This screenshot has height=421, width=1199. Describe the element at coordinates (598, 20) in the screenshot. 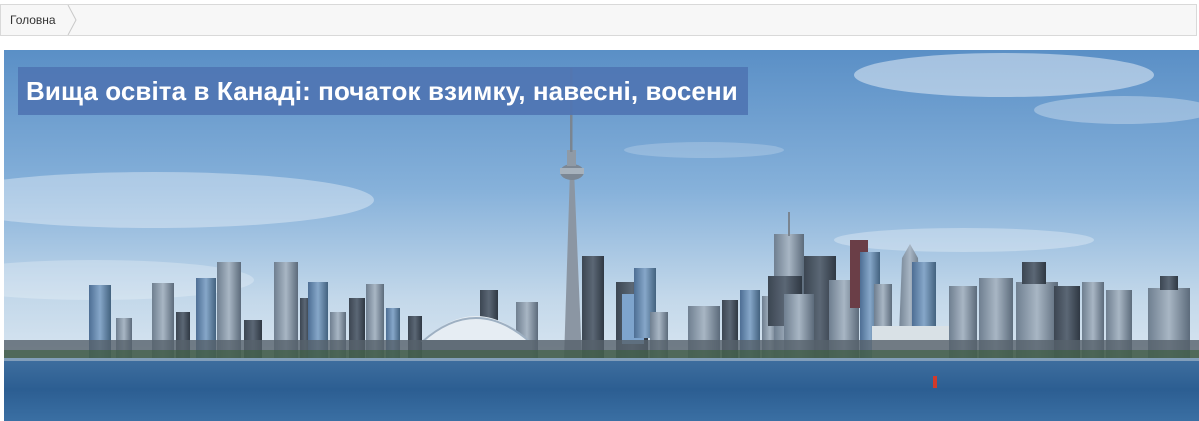

I see `breadcrumb: Головна` at that location.